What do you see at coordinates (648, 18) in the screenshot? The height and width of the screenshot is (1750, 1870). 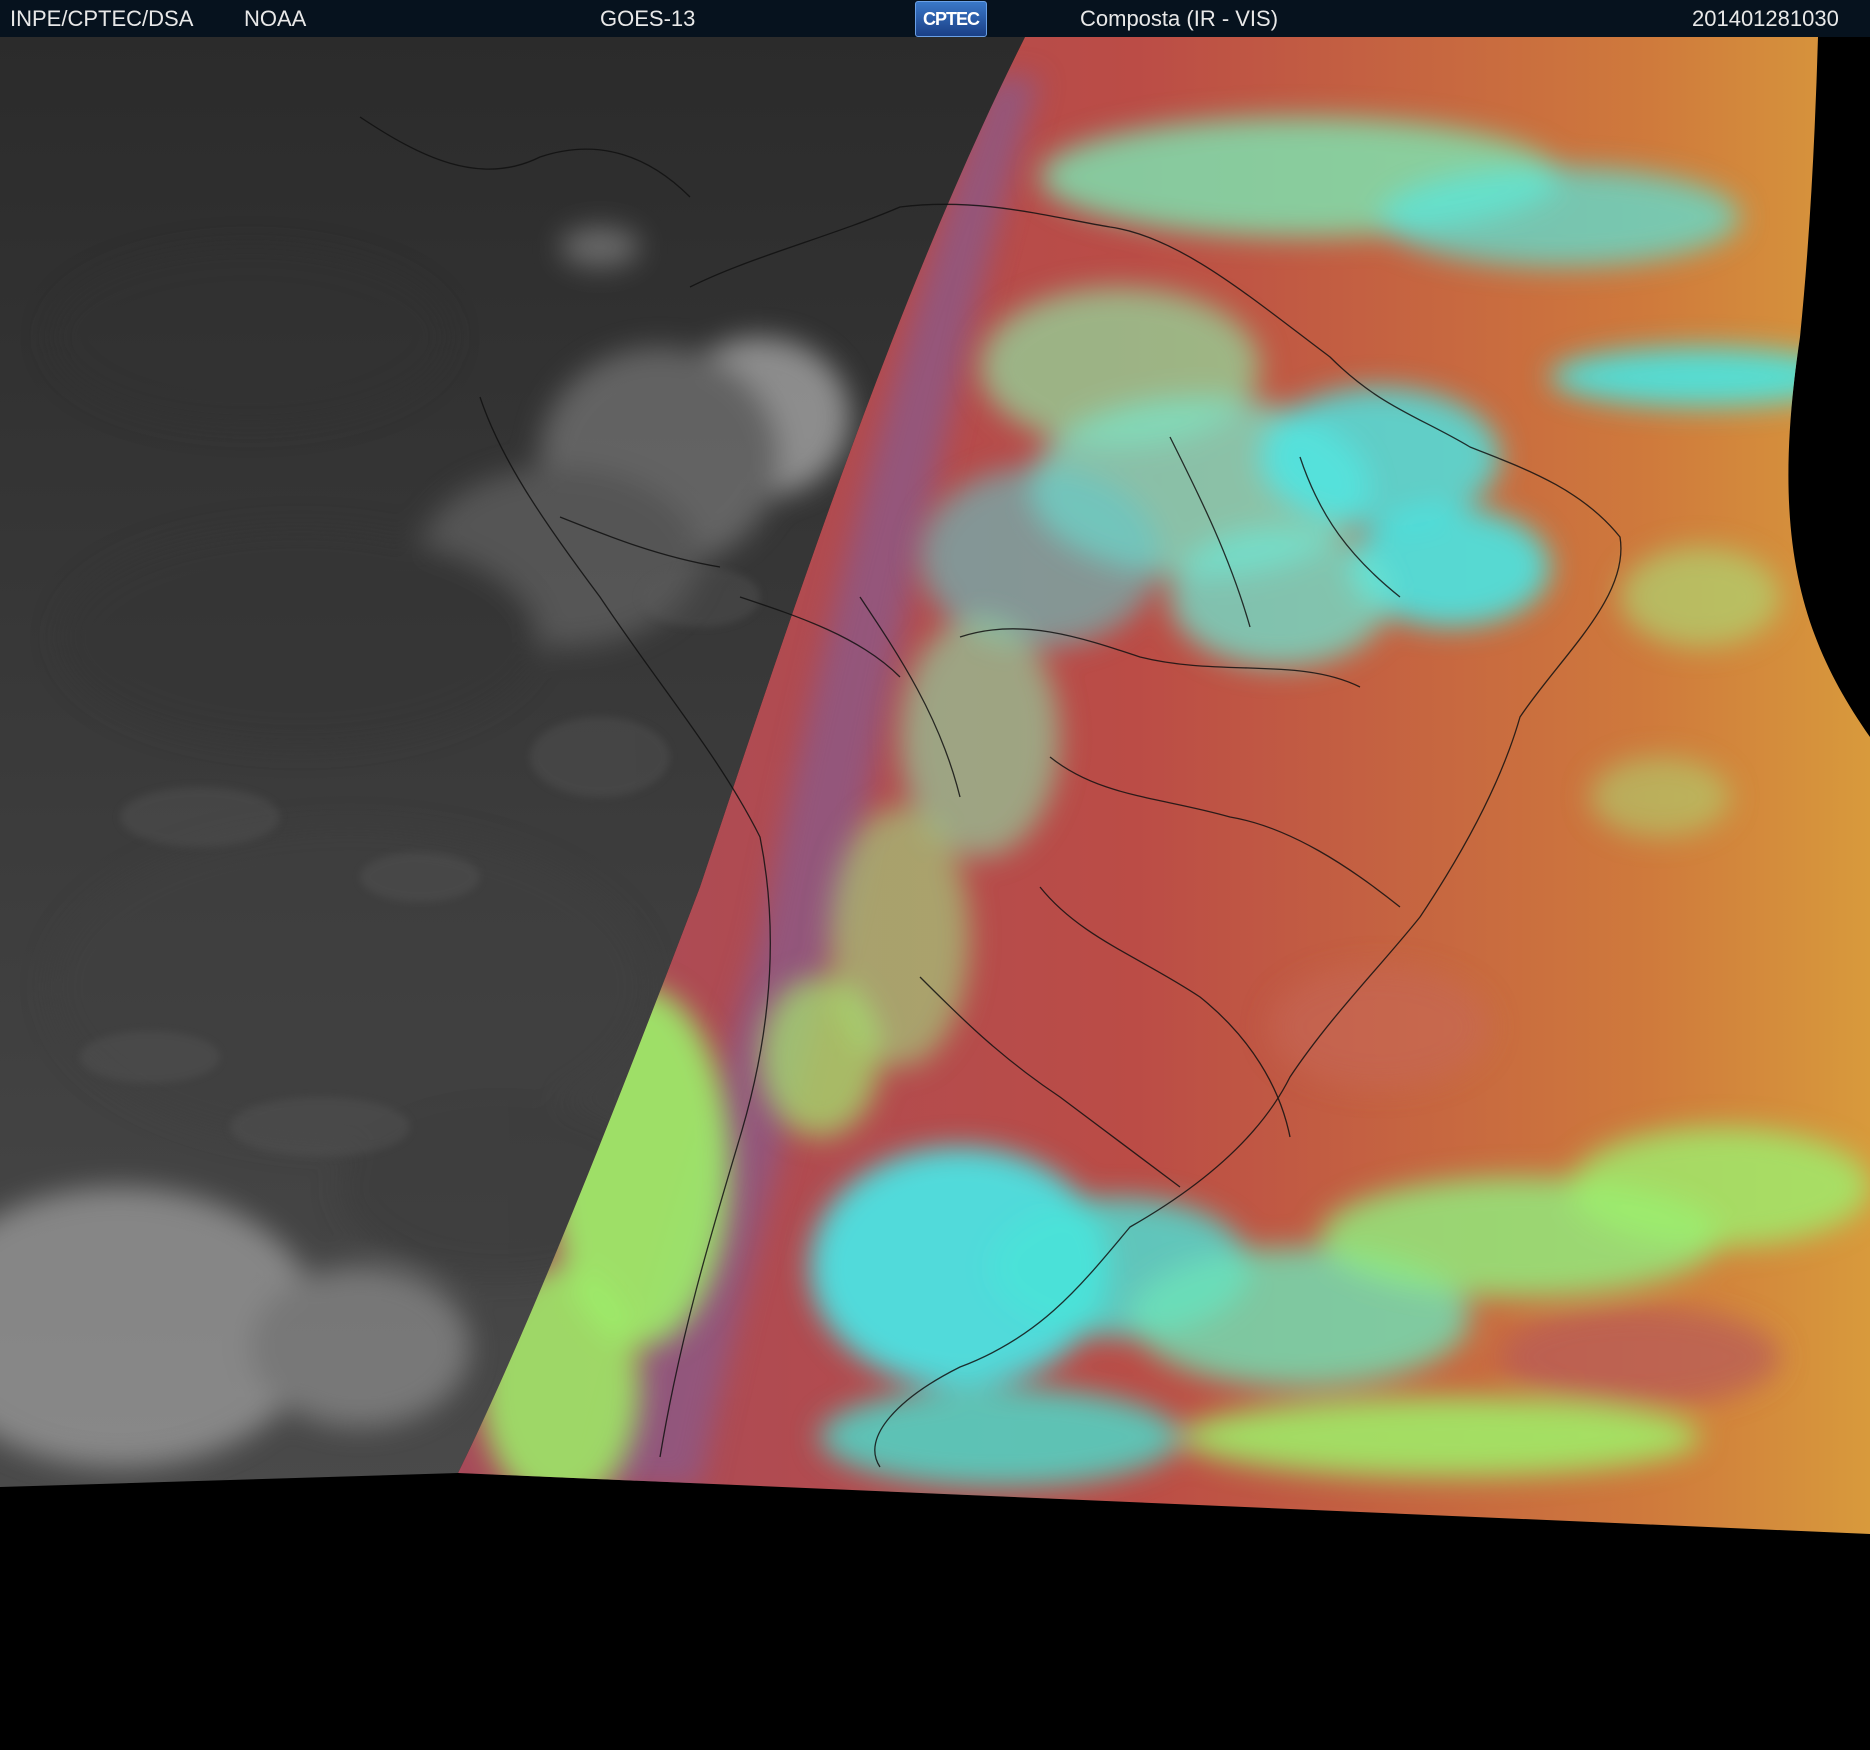 I see `satellite-label: GOES-13` at bounding box center [648, 18].